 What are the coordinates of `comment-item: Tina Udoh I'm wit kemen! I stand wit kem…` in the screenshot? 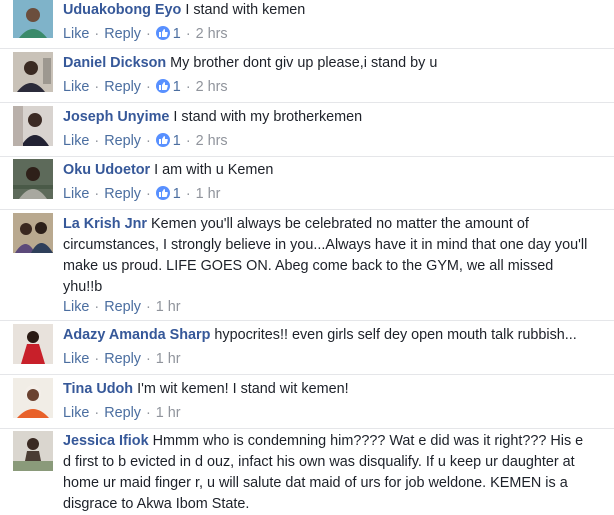 It's located at (307, 403).